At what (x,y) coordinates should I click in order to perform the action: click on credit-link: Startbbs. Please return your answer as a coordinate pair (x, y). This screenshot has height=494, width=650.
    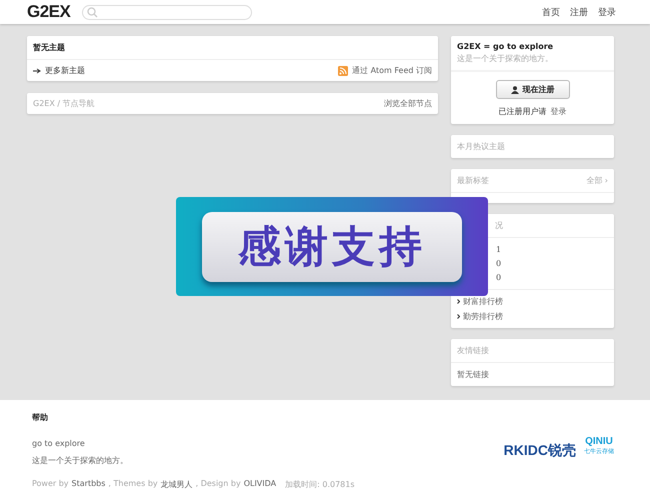
    Looking at the image, I should click on (89, 484).